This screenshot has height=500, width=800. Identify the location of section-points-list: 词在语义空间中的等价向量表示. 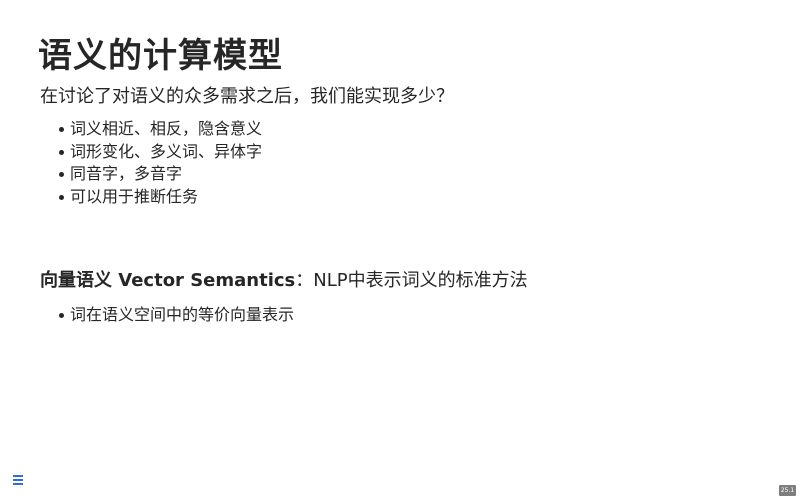
(167, 315).